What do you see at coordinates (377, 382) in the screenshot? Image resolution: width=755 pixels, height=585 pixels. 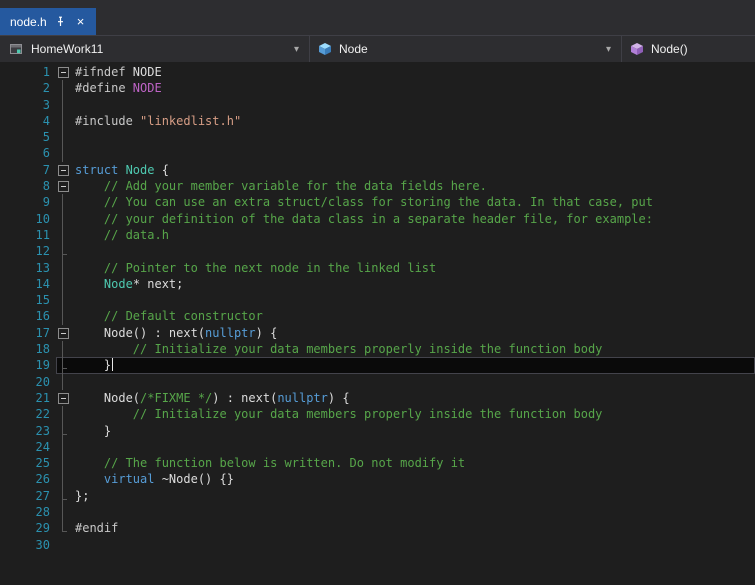 I see `code-line-20: 20` at bounding box center [377, 382].